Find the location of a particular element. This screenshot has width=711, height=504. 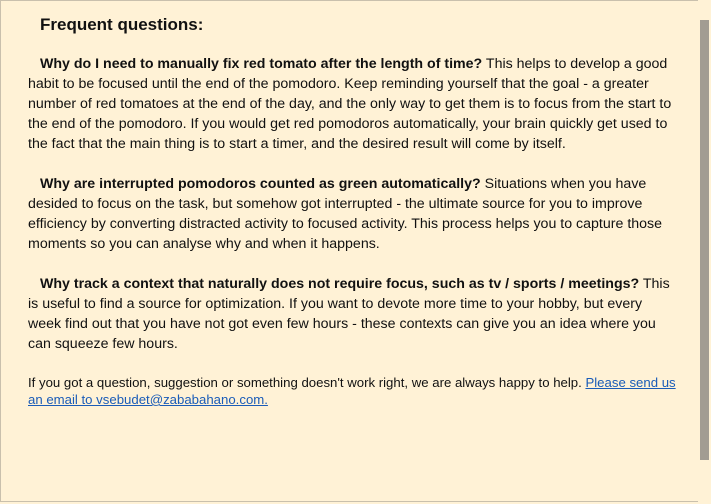

vertical-scrollbar is located at coordinates (704, 252).